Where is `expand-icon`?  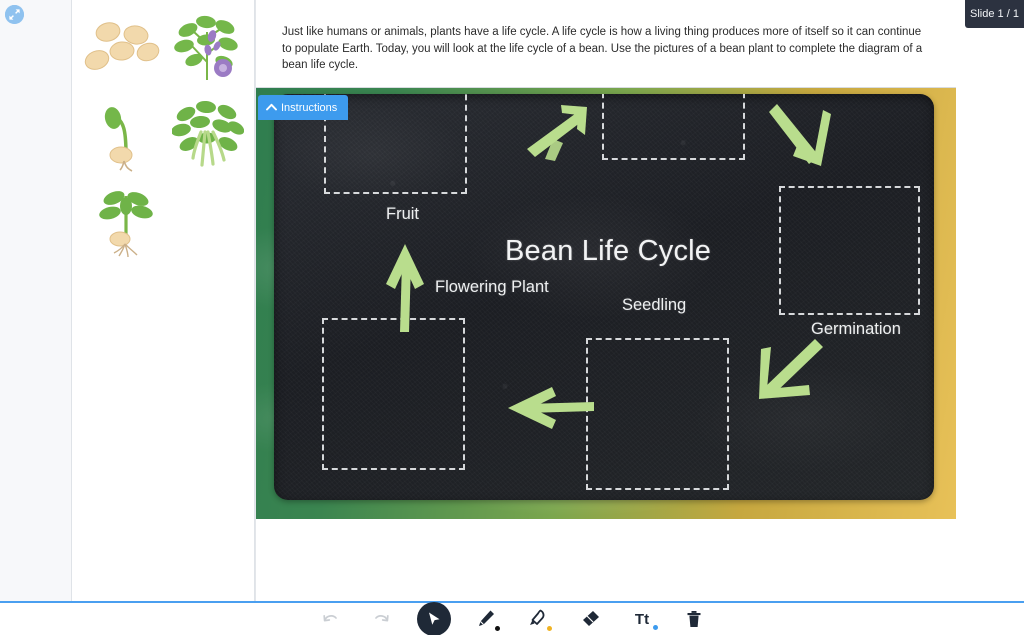
expand-icon is located at coordinates (14, 14).